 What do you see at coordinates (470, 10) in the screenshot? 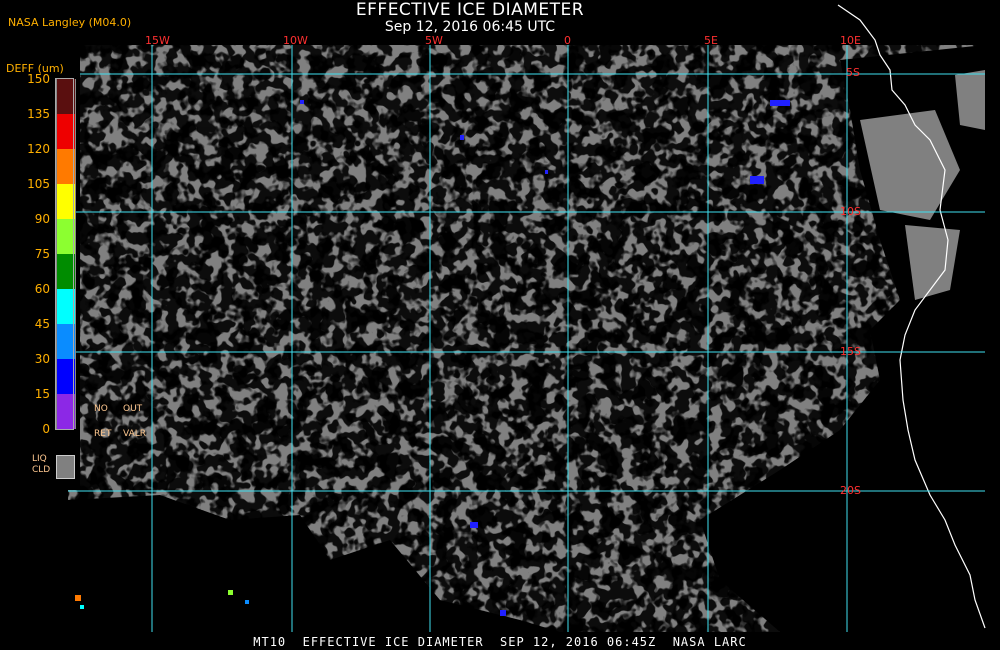
I see `map-title: EFFECTIVE ICE DIAMETER` at bounding box center [470, 10].